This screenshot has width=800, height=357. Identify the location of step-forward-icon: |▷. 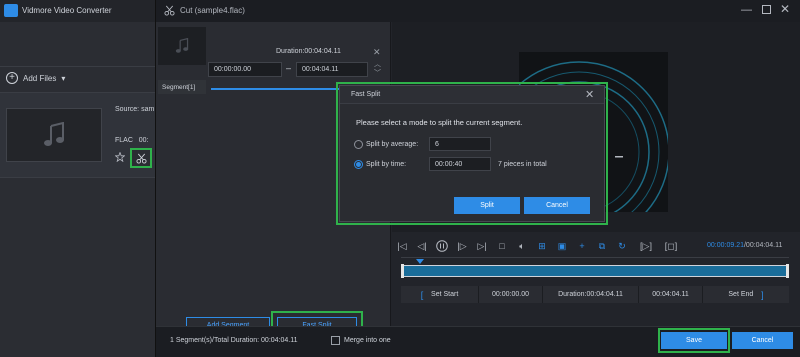
(462, 246).